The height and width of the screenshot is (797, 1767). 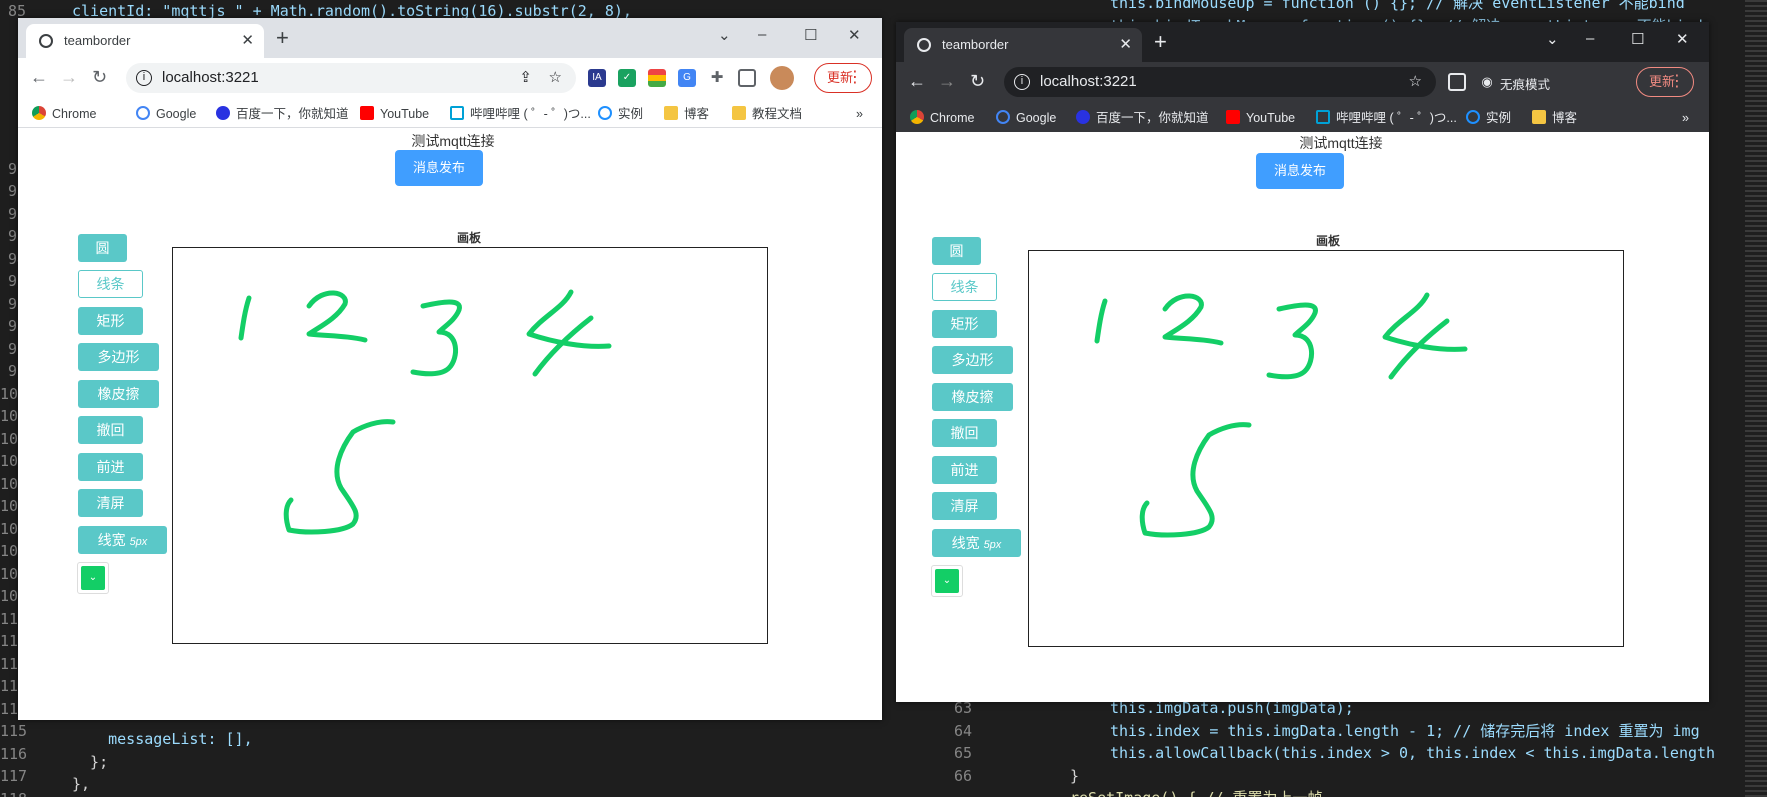 I want to click on address-bar: i localhost:3221 ⇪ ☆, so click(x=351, y=78).